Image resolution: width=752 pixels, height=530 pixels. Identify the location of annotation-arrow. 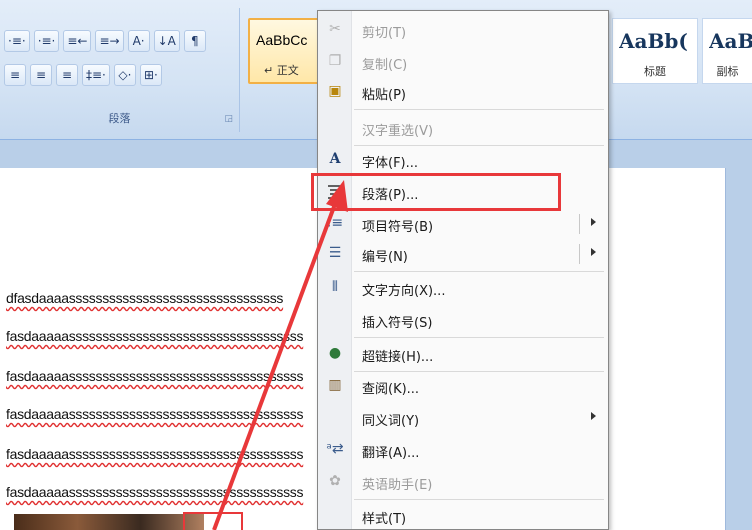
(280, 355).